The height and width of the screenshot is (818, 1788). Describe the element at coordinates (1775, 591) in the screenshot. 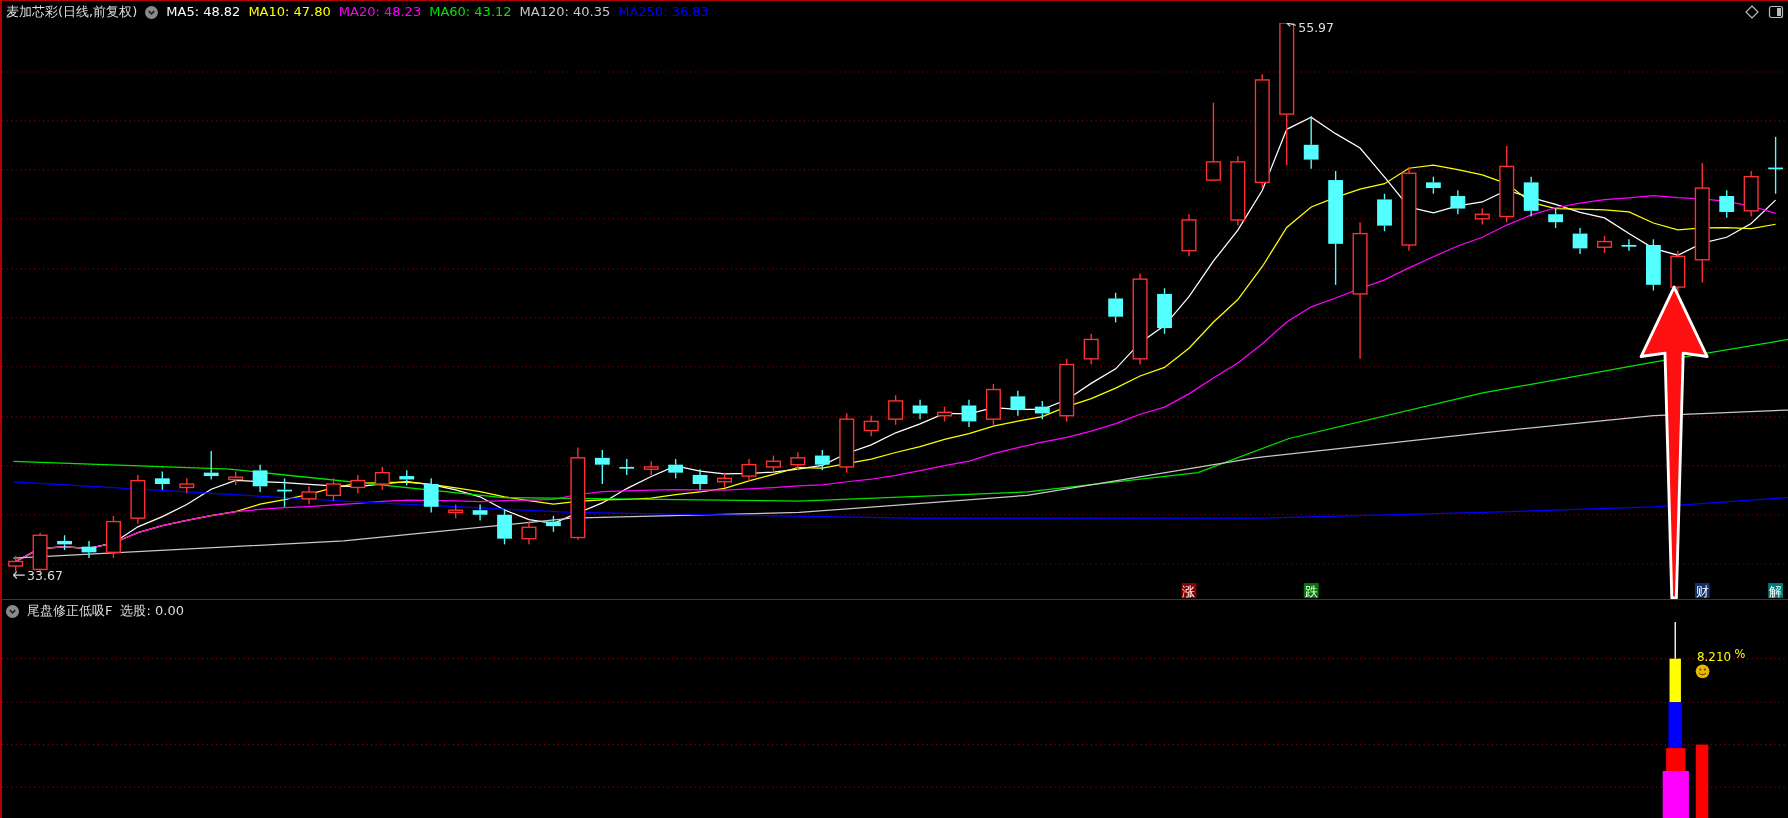

I see `event-marker: 解` at that location.